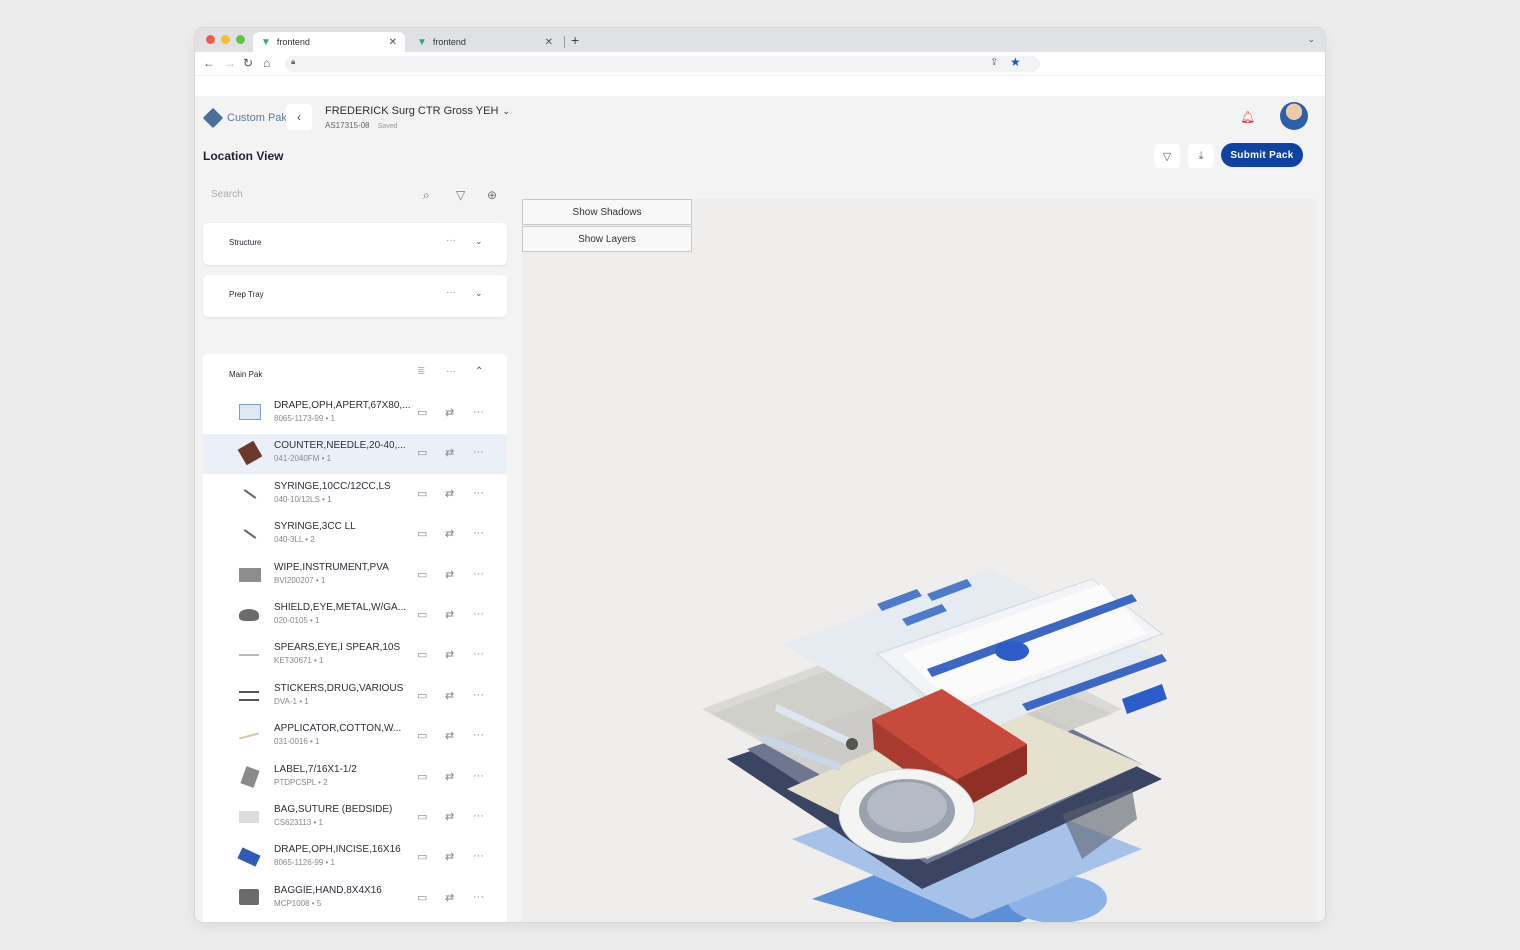 Image resolution: width=1520 pixels, height=950 pixels. What do you see at coordinates (355, 244) in the screenshot?
I see `group-structure: Structure ··· ⌄` at bounding box center [355, 244].